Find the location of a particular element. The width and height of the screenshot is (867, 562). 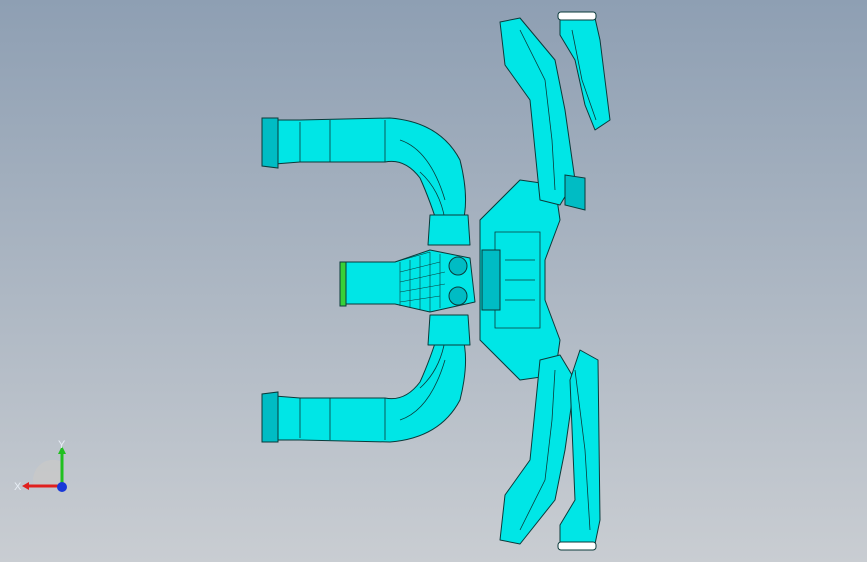

lower-right-duct is located at coordinates (550, 450).